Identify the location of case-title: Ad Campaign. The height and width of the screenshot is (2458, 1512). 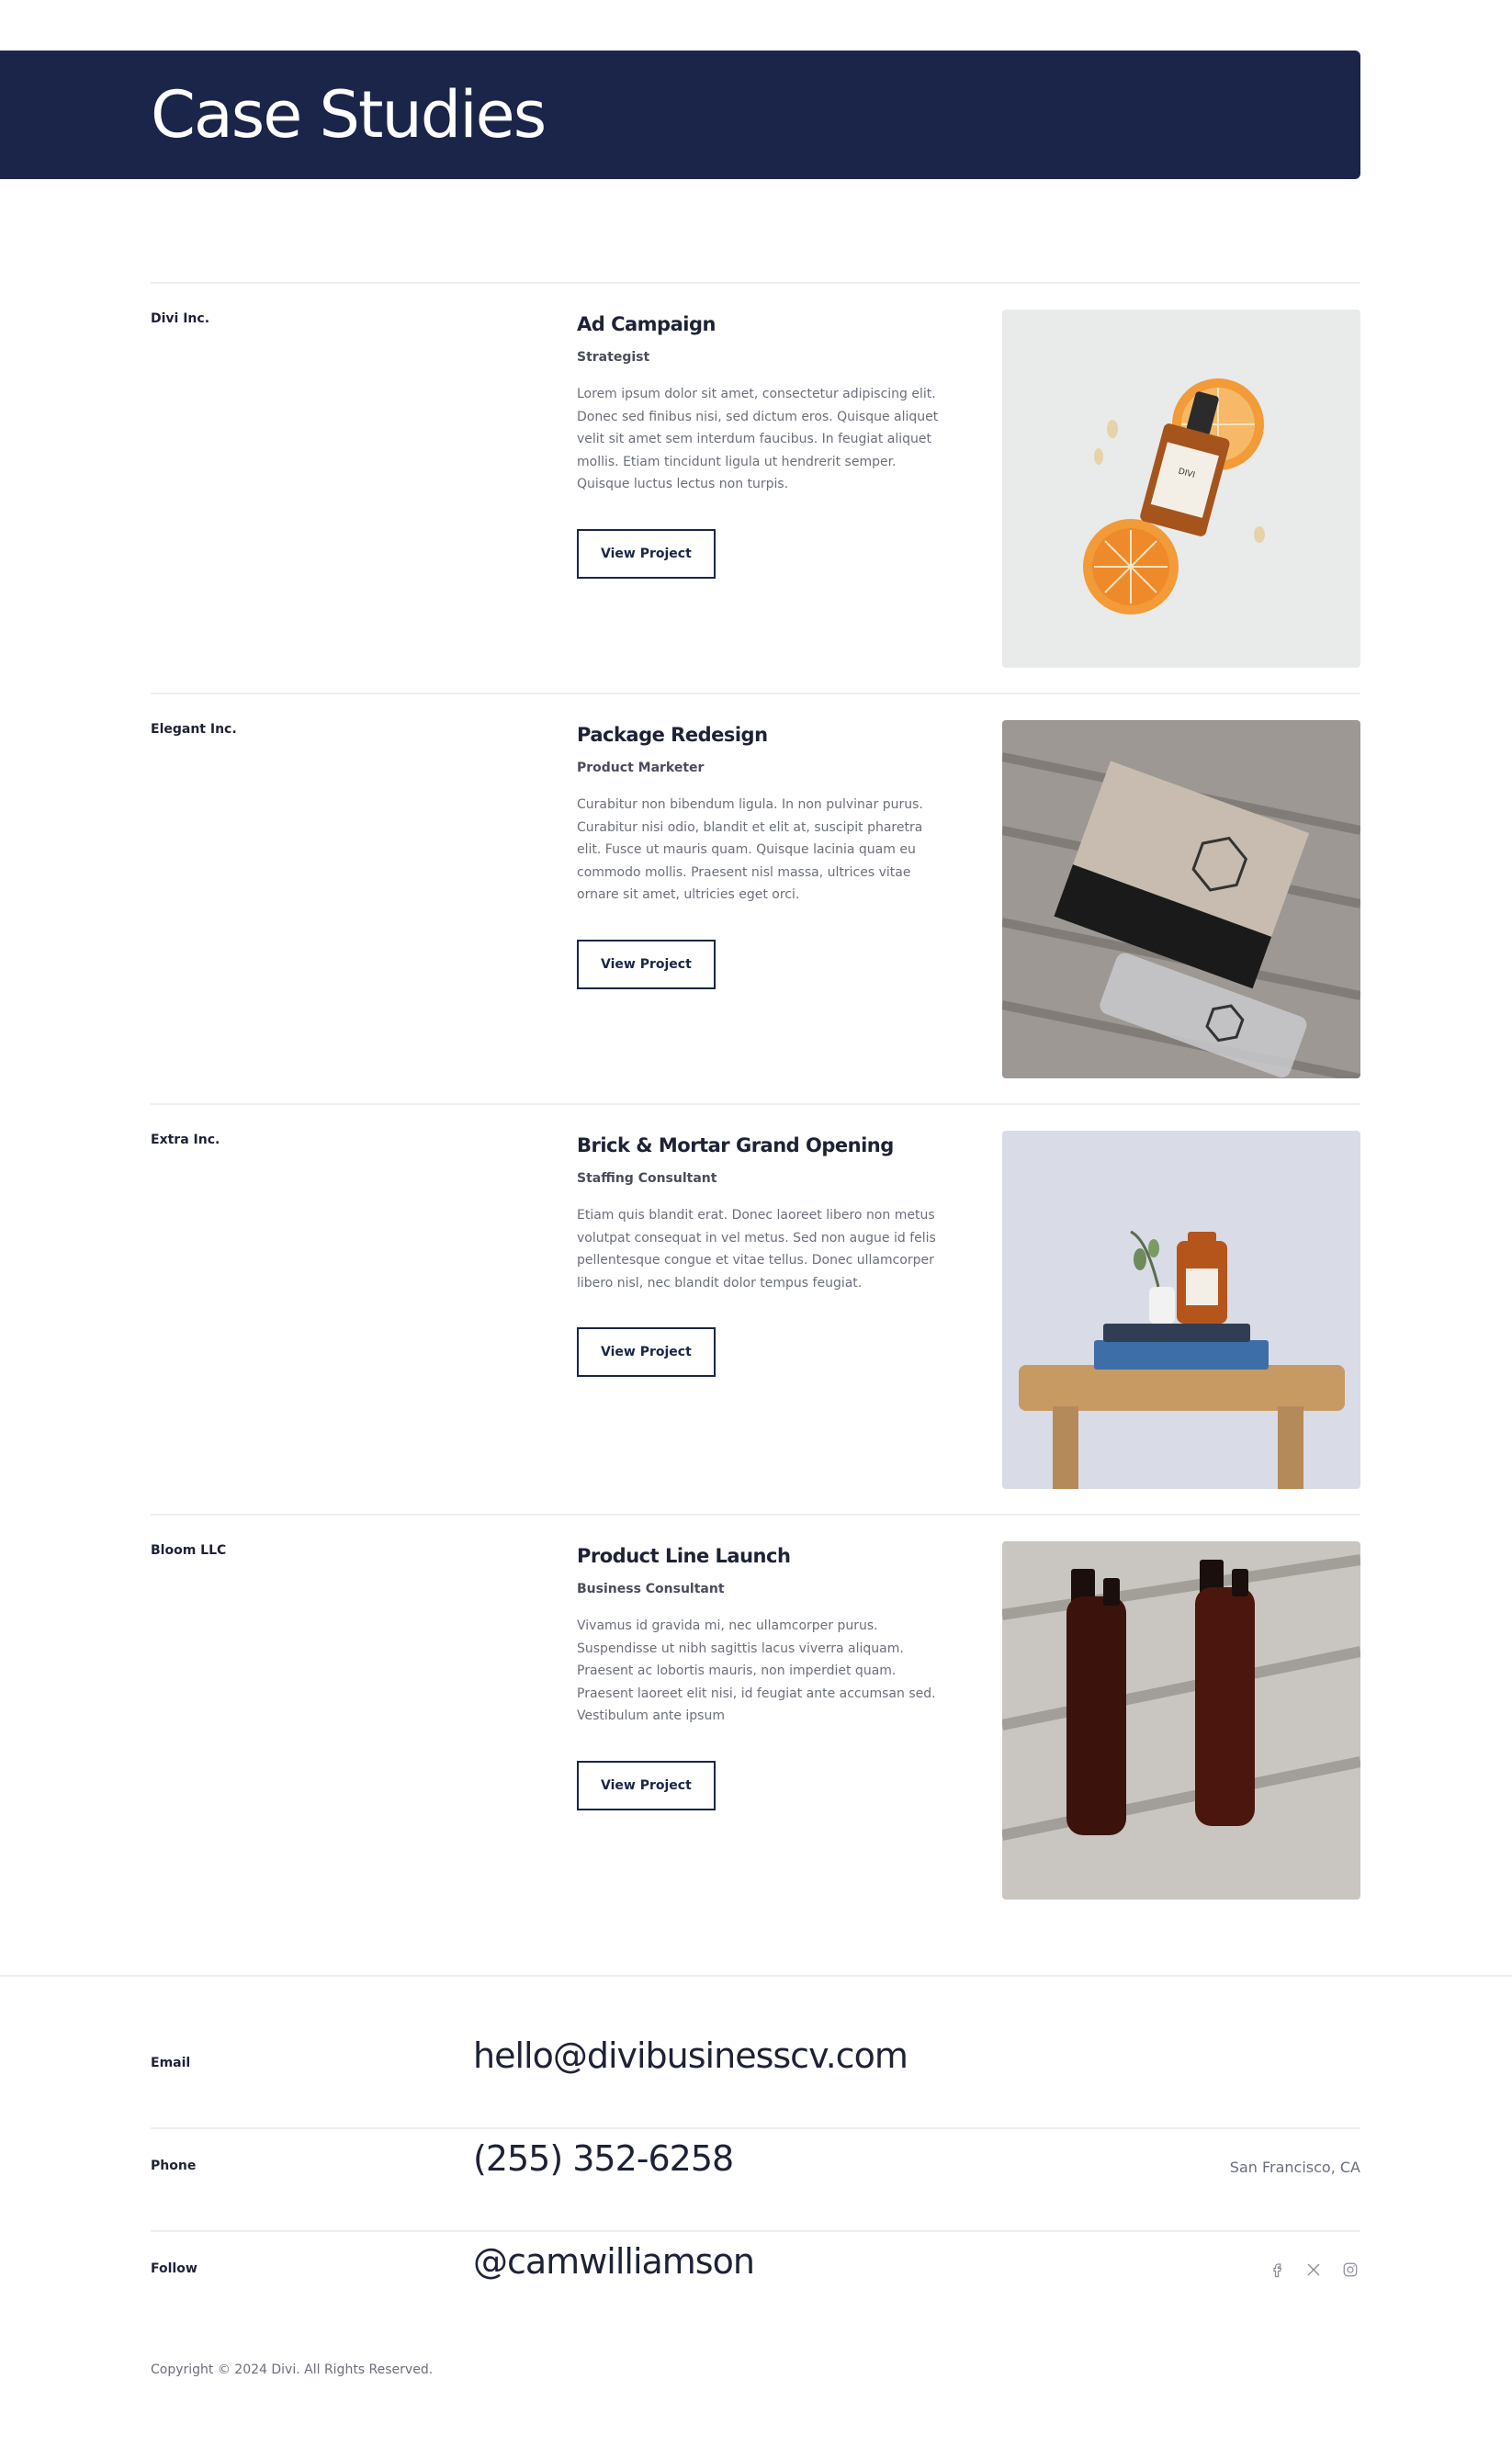
(646, 324).